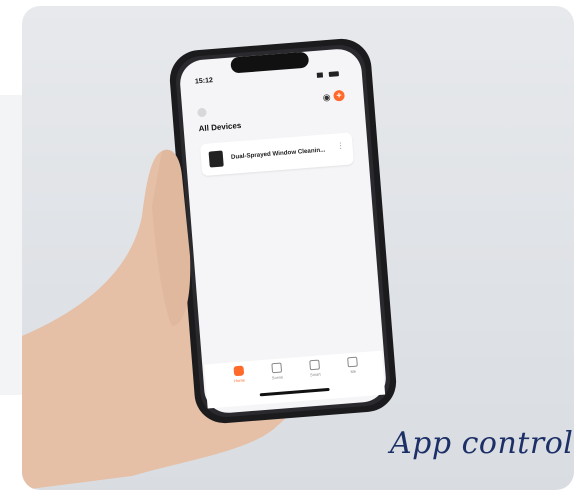 The image size is (582, 495). What do you see at coordinates (340, 146) in the screenshot?
I see `more-options-icon: ⋮` at bounding box center [340, 146].